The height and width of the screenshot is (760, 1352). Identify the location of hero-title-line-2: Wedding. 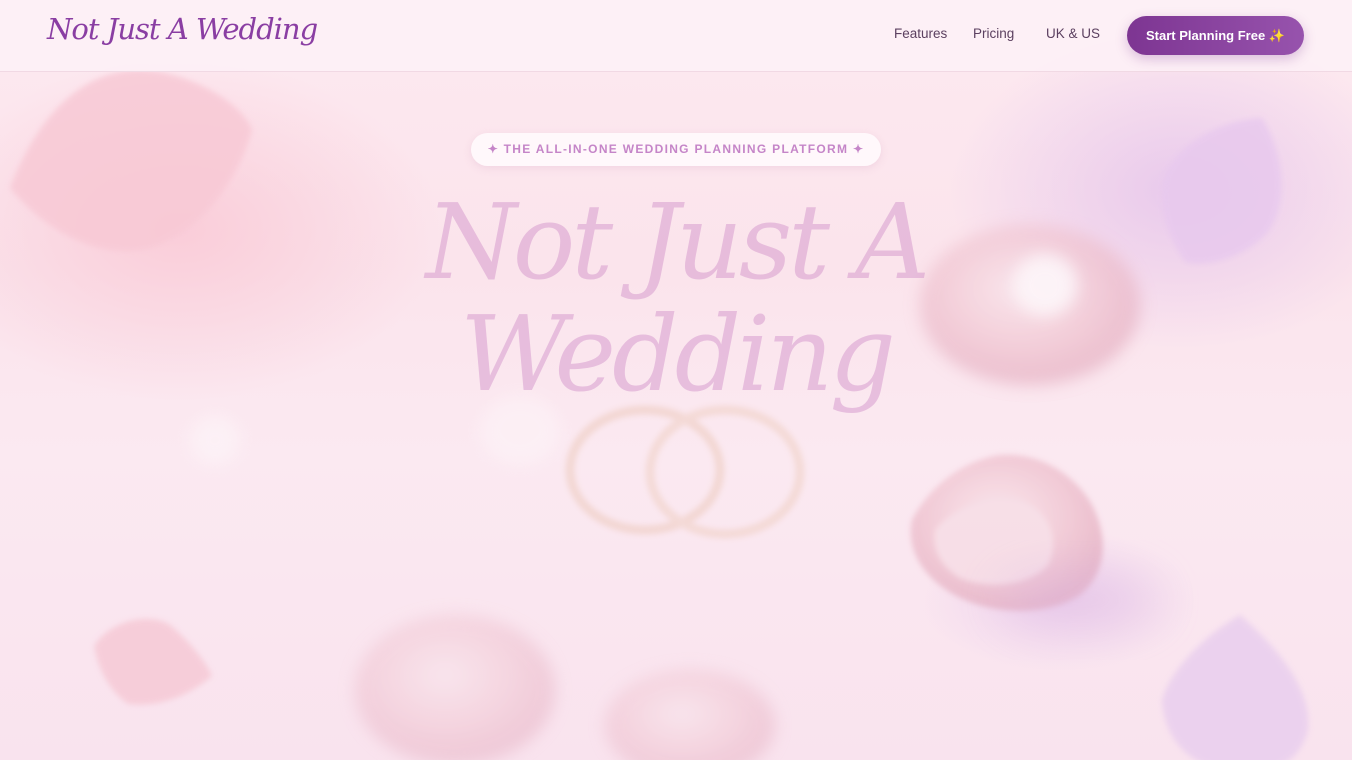
(678, 354).